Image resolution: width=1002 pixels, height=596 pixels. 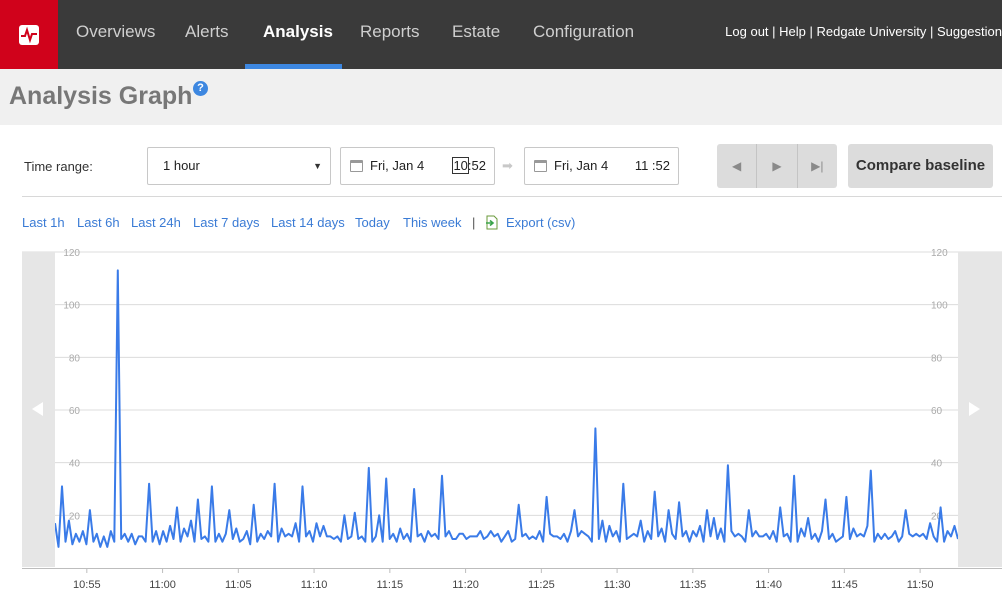 I want to click on end-datetime-field: Fri, Jan 4 11 :52, so click(x=601, y=166).